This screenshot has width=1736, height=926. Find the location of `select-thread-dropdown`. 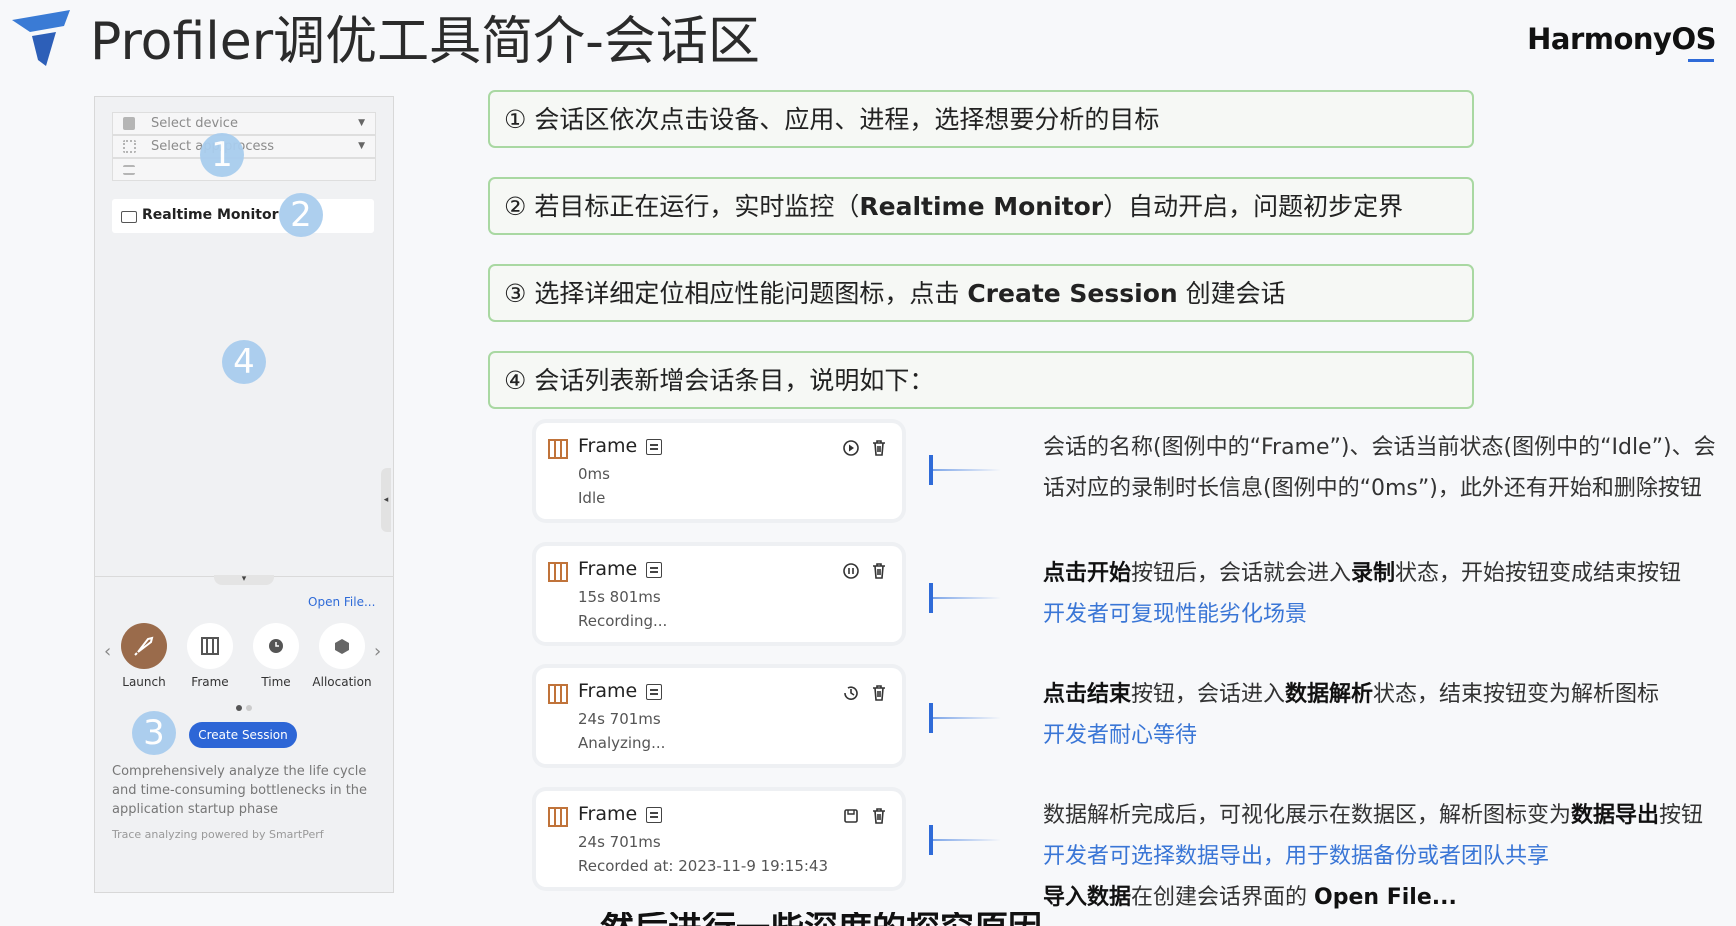

select-thread-dropdown is located at coordinates (244, 169).